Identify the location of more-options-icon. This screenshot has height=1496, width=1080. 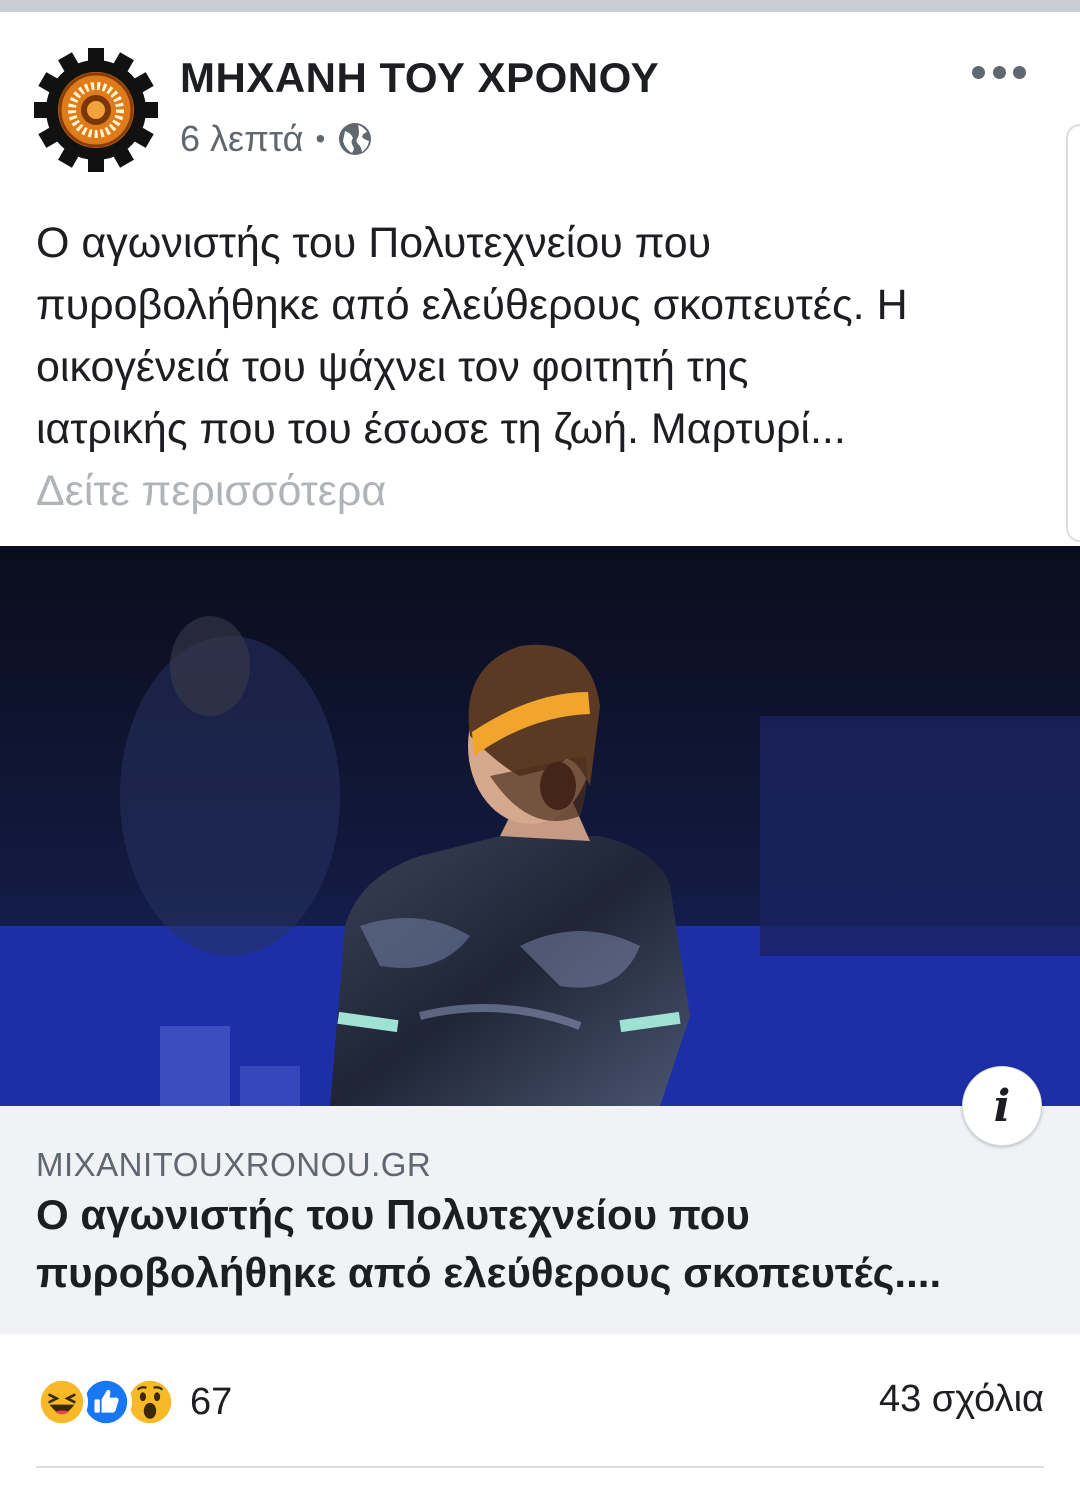
(999, 72).